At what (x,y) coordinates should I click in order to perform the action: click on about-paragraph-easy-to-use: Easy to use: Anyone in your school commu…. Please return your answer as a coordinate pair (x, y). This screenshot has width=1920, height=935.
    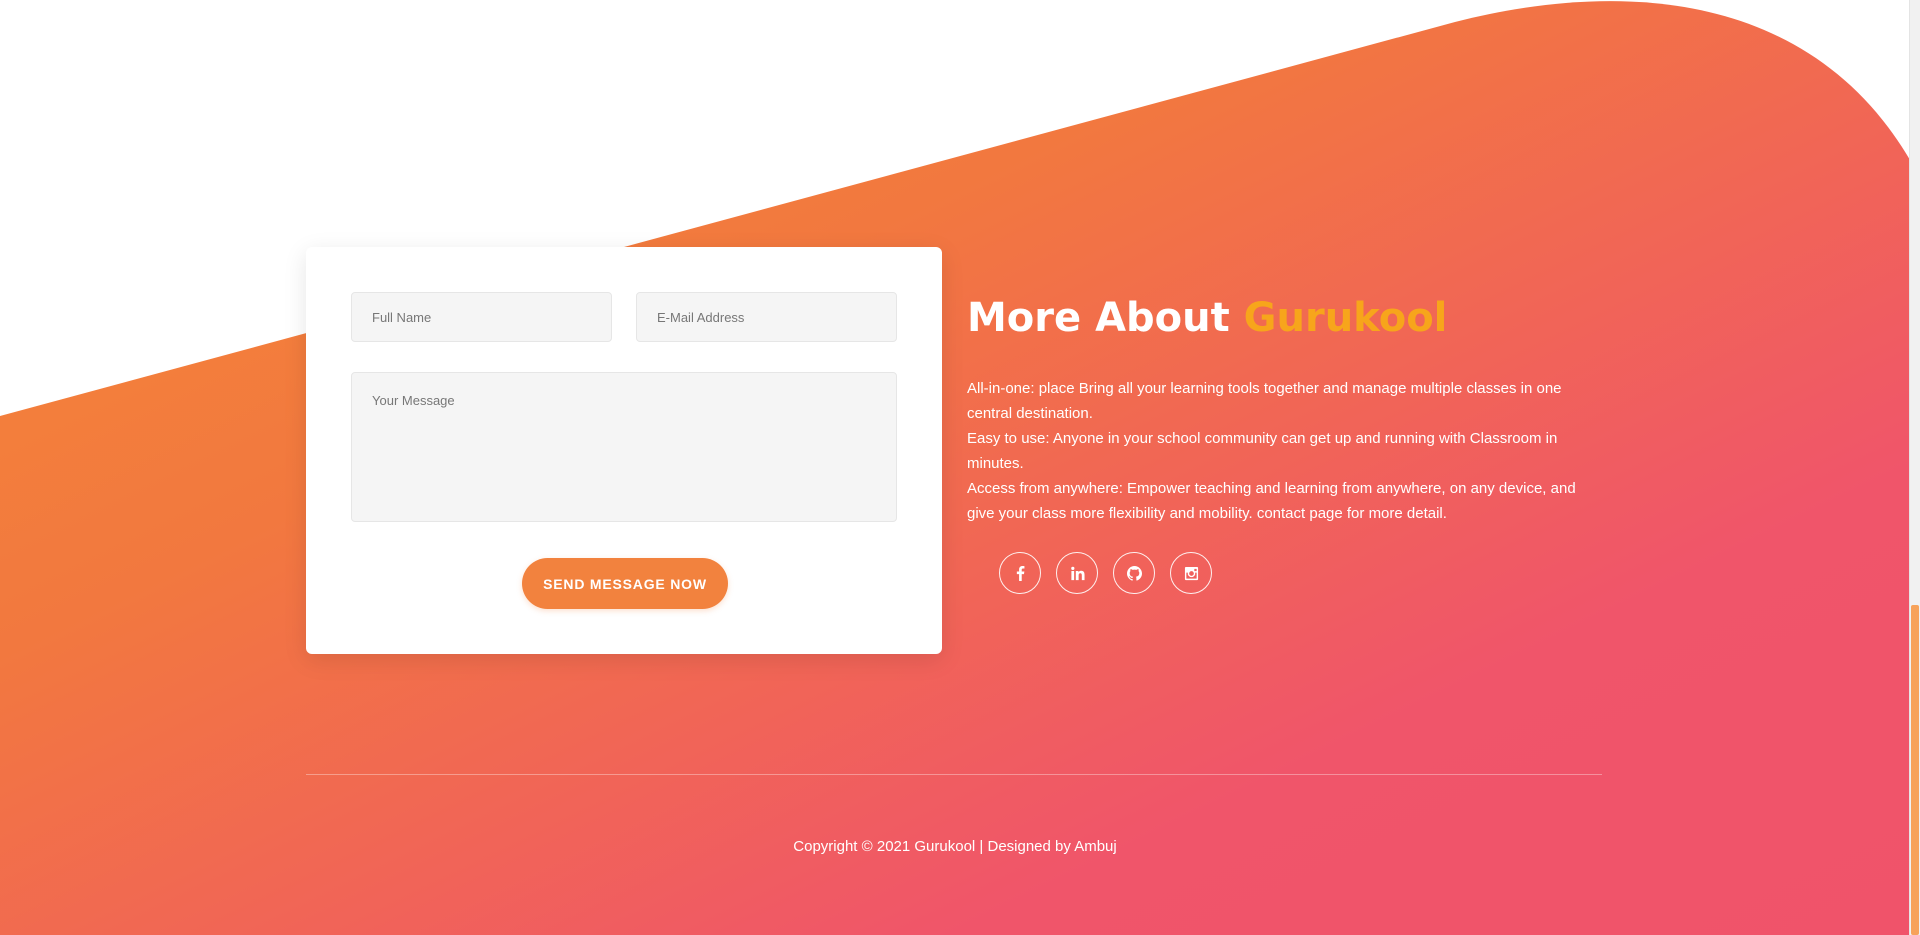
    Looking at the image, I should click on (1262, 451).